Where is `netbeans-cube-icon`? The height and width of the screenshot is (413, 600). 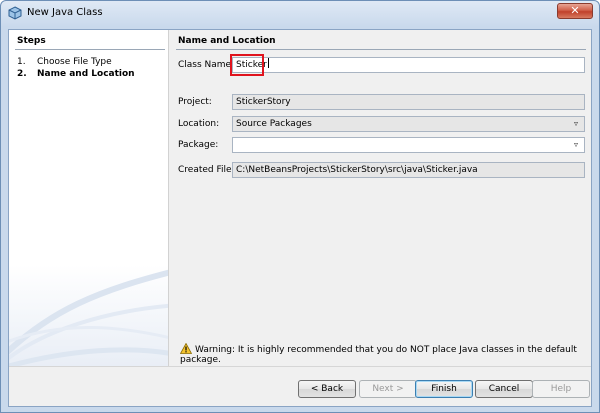 netbeans-cube-icon is located at coordinates (15, 13).